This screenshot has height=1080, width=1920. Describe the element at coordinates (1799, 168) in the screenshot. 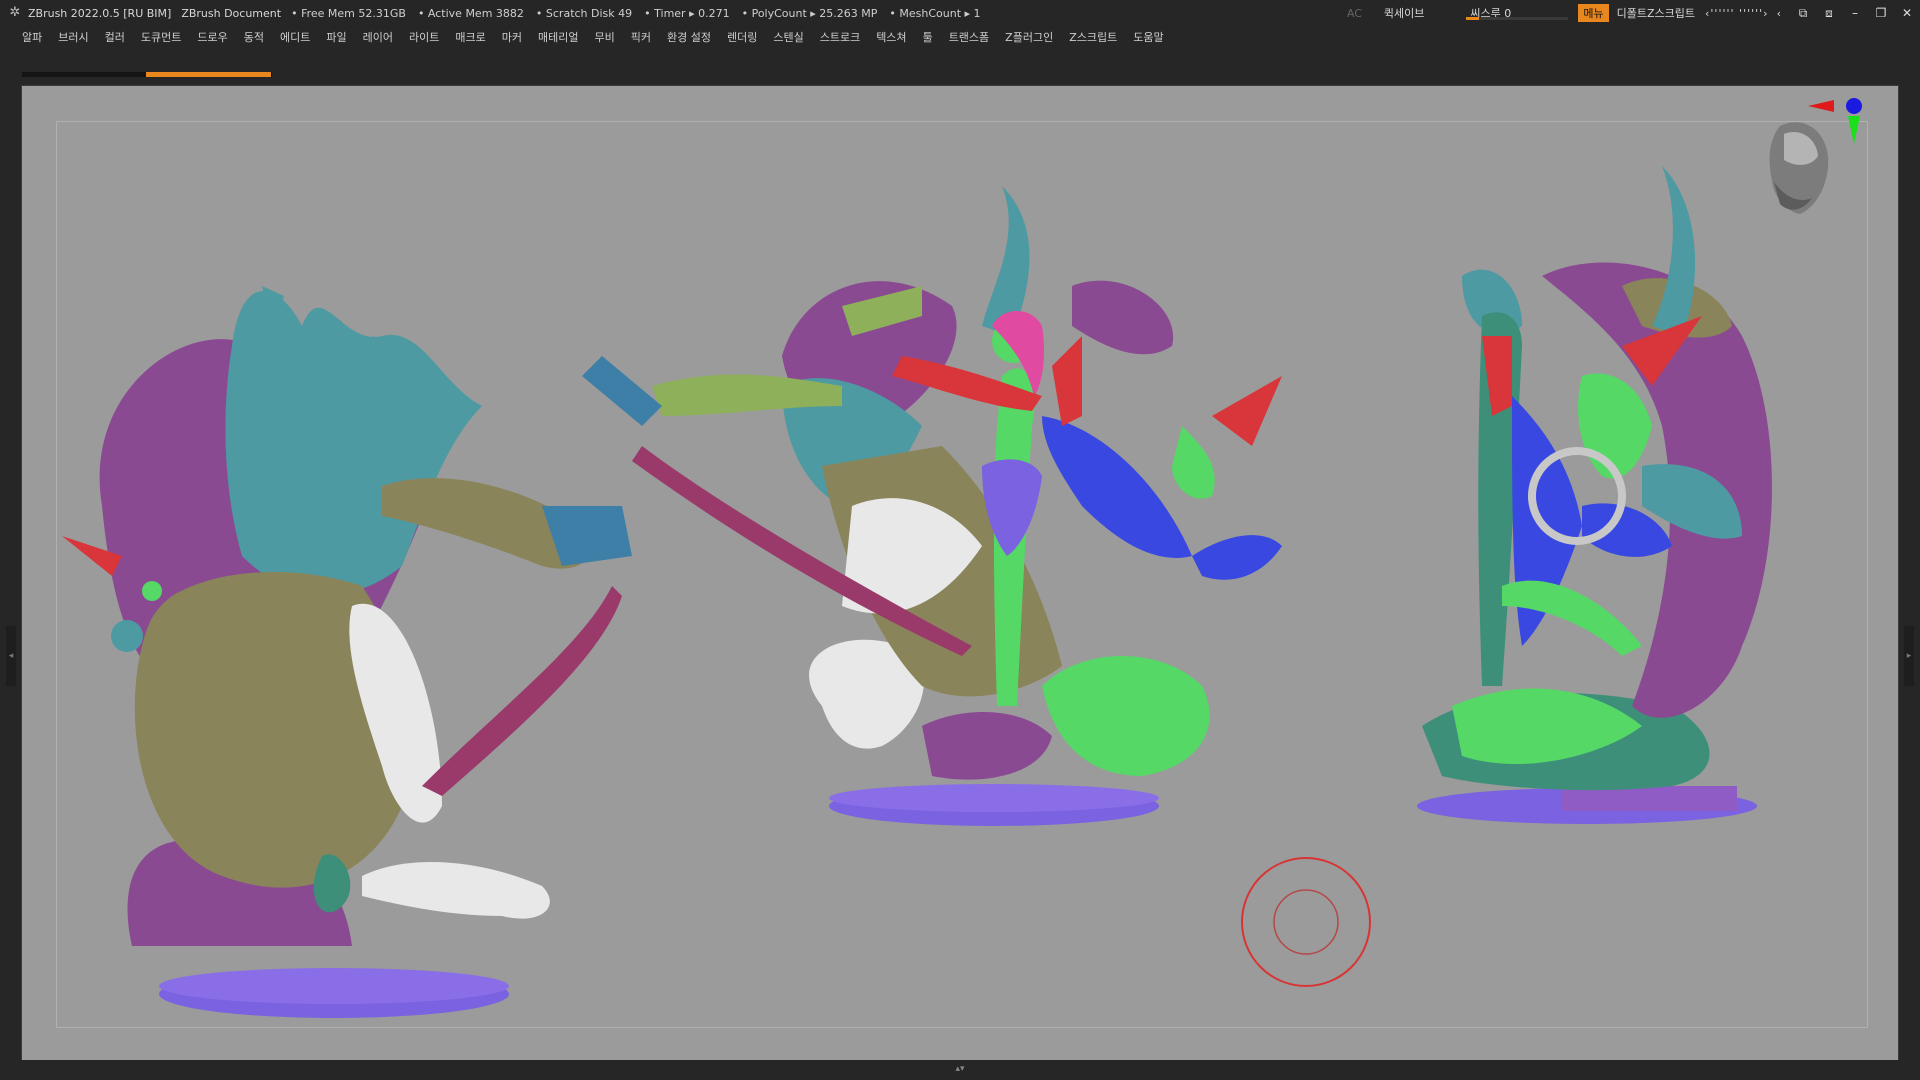

I see `navigation-head-icon` at that location.